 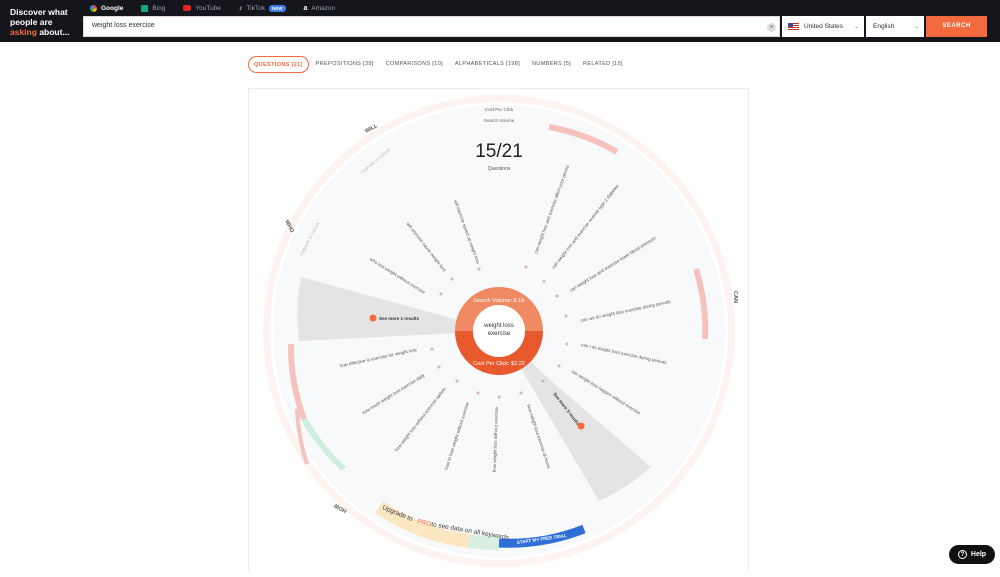 What do you see at coordinates (123, 25) in the screenshot?
I see `search-input-value: weight loss exercise` at bounding box center [123, 25].